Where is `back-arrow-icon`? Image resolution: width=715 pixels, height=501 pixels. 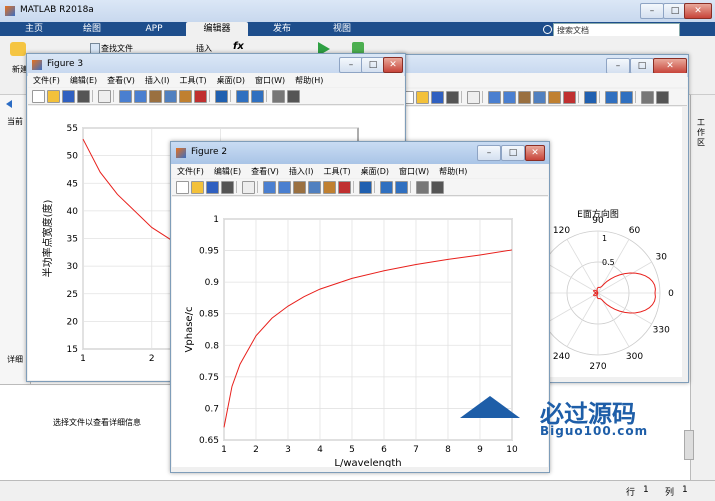 back-arrow-icon is located at coordinates (9, 104).